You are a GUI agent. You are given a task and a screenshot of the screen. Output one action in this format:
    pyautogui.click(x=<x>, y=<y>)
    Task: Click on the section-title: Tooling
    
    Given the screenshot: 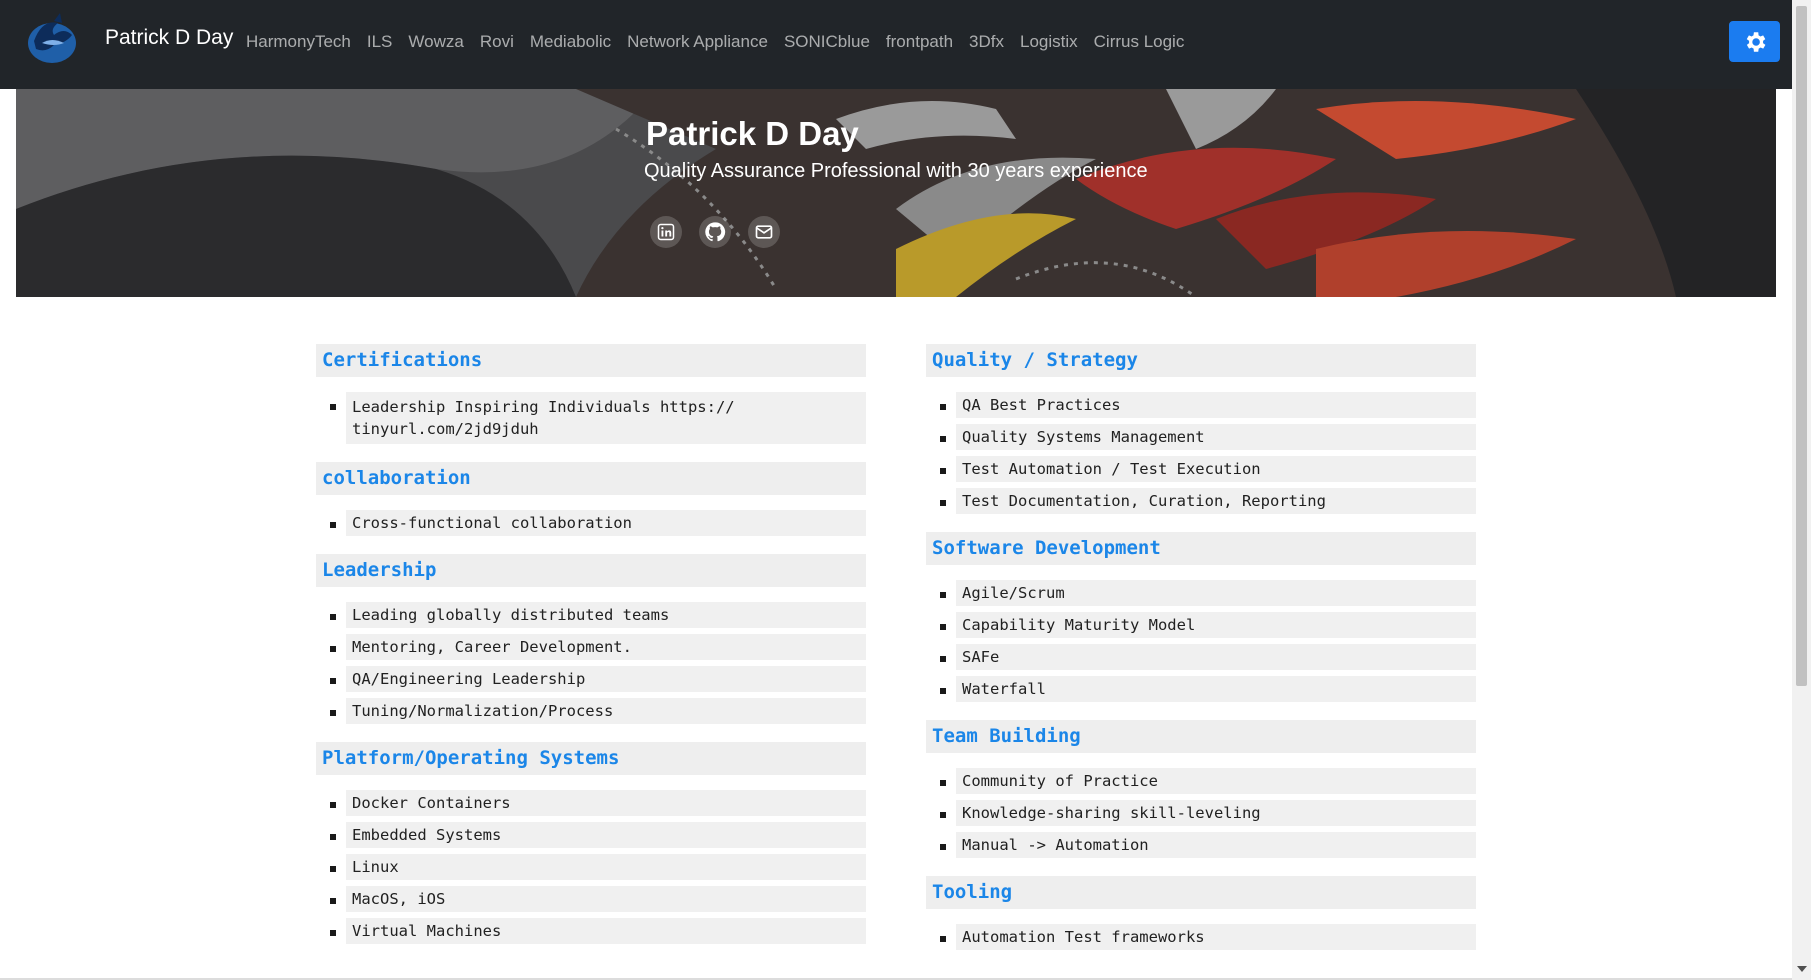 What is the action you would take?
    pyautogui.click(x=1201, y=892)
    